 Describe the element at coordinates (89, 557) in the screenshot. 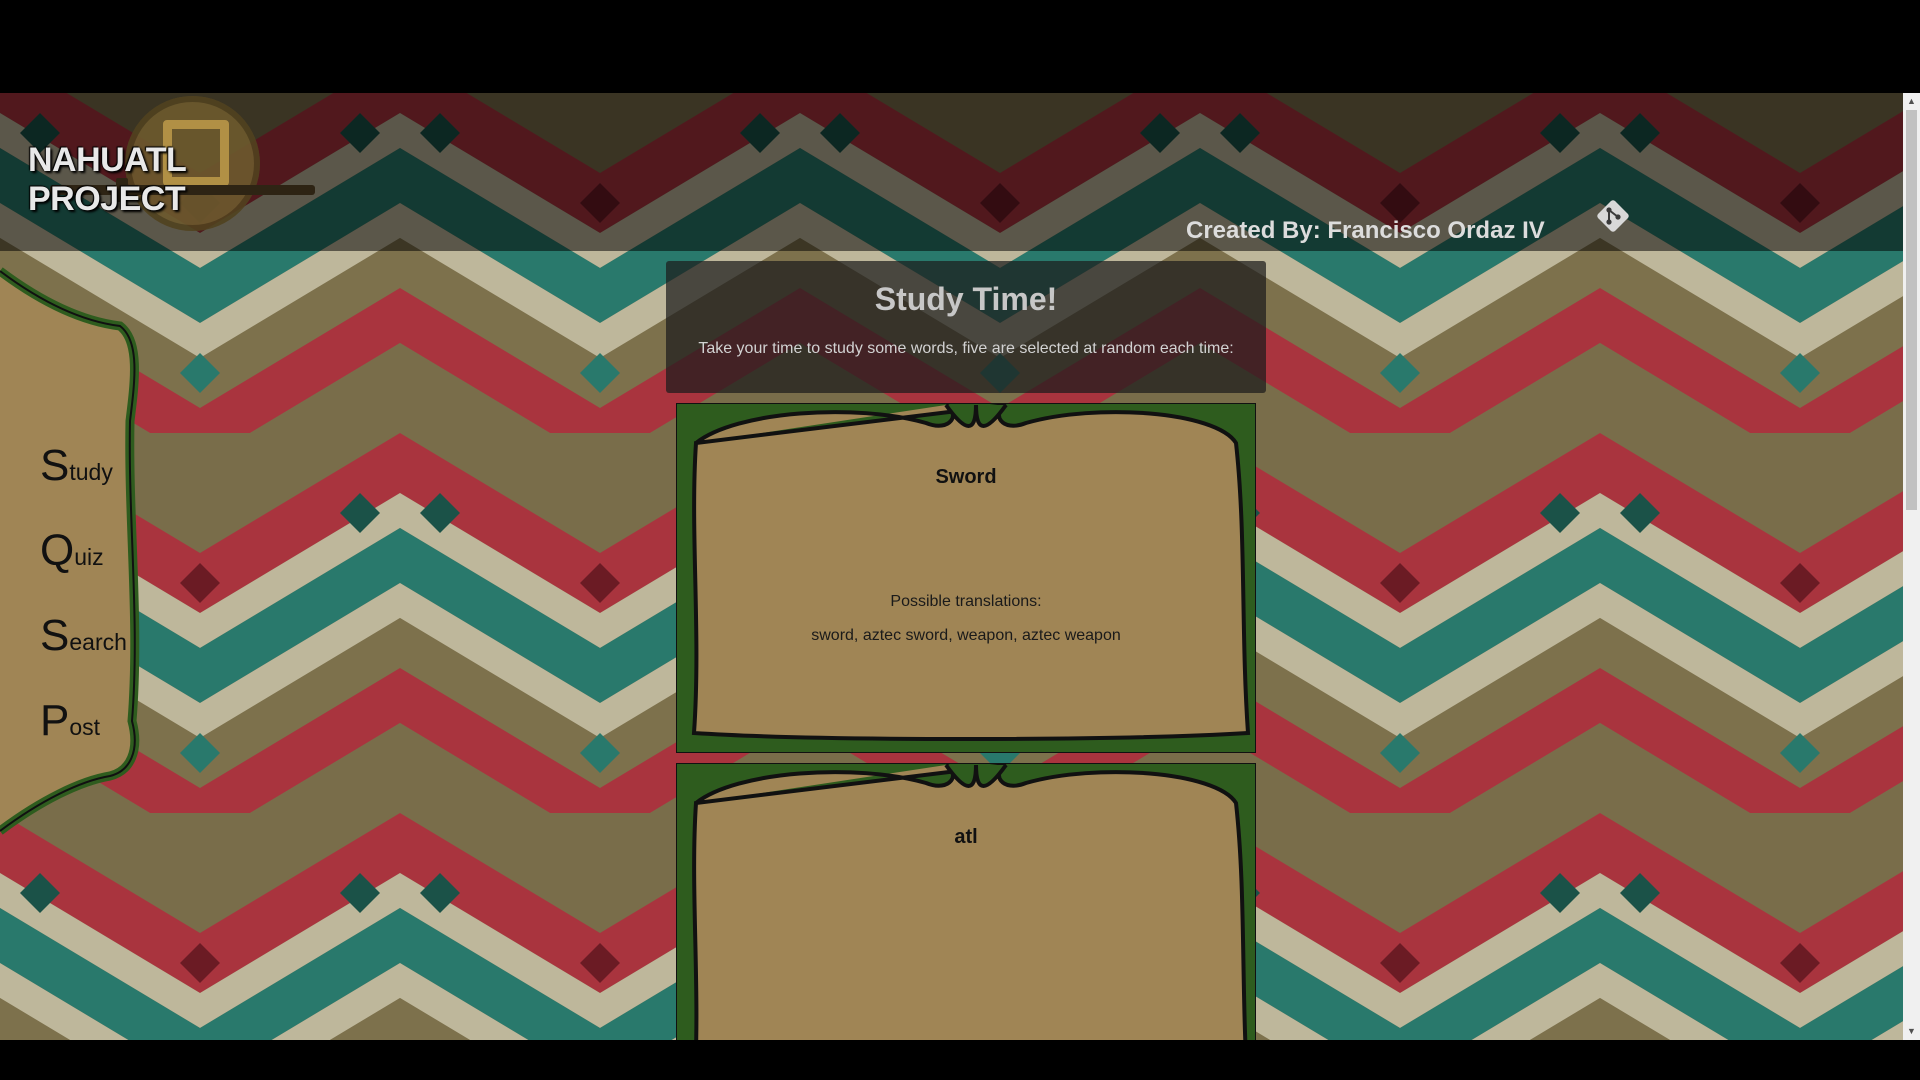

I see `nav-quiz-label: uiz` at that location.